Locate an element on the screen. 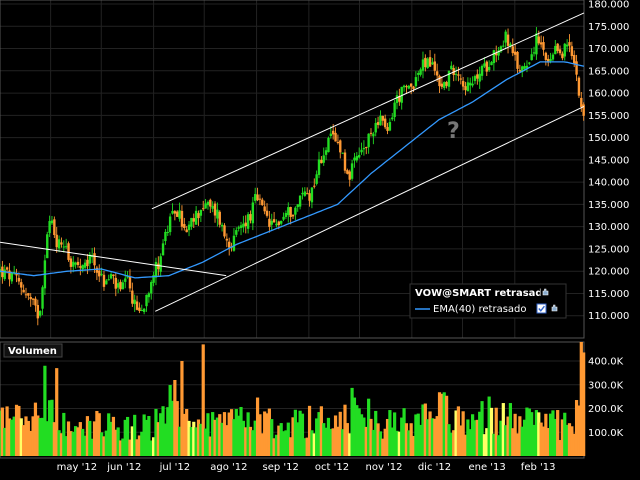 This screenshot has width=640, height=480. time-tick-label: ene '13 is located at coordinates (486, 467).